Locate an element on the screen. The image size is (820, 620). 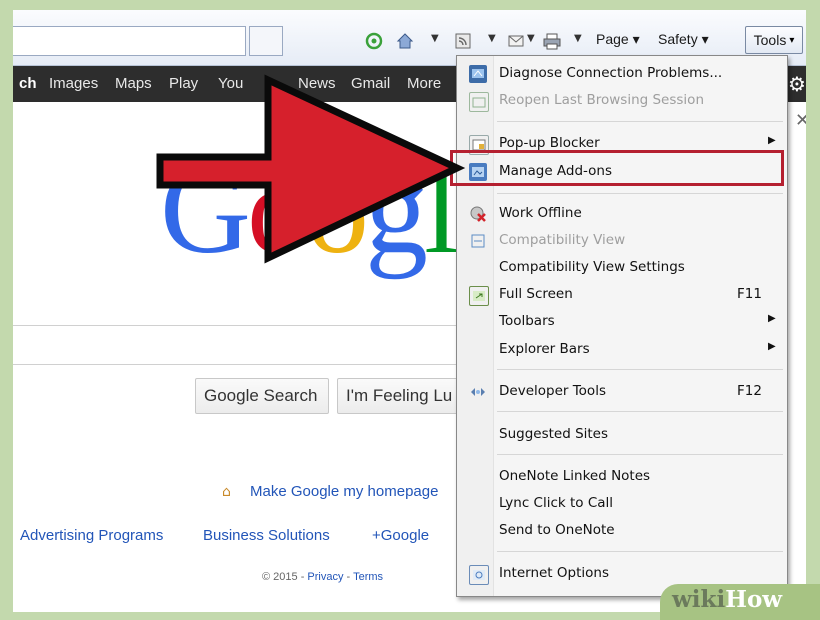
frame-border-right is located at coordinates (813, 310).